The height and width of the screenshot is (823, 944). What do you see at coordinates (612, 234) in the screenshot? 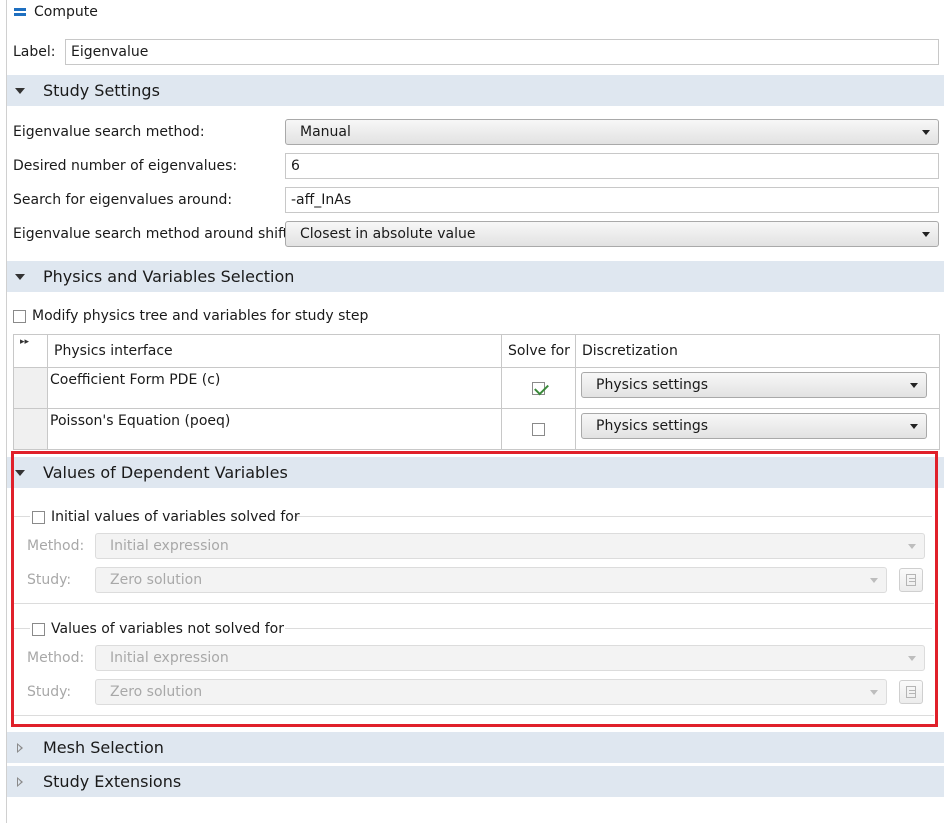
I see `shift-select: Closest in absolute value` at bounding box center [612, 234].